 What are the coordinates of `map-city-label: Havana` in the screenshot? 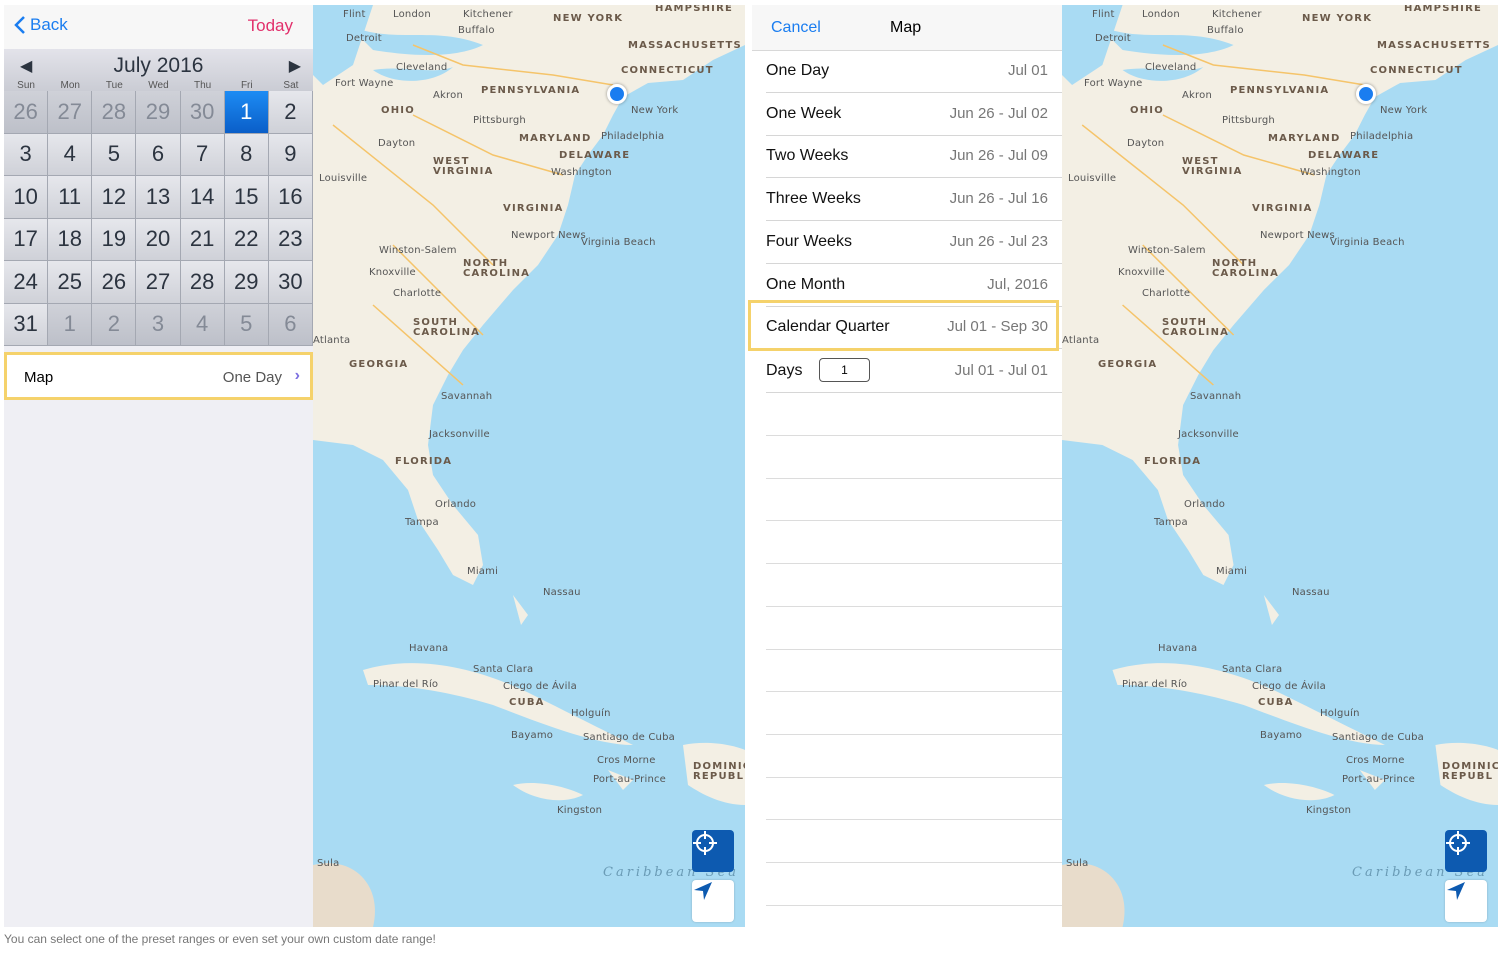 It's located at (1178, 648).